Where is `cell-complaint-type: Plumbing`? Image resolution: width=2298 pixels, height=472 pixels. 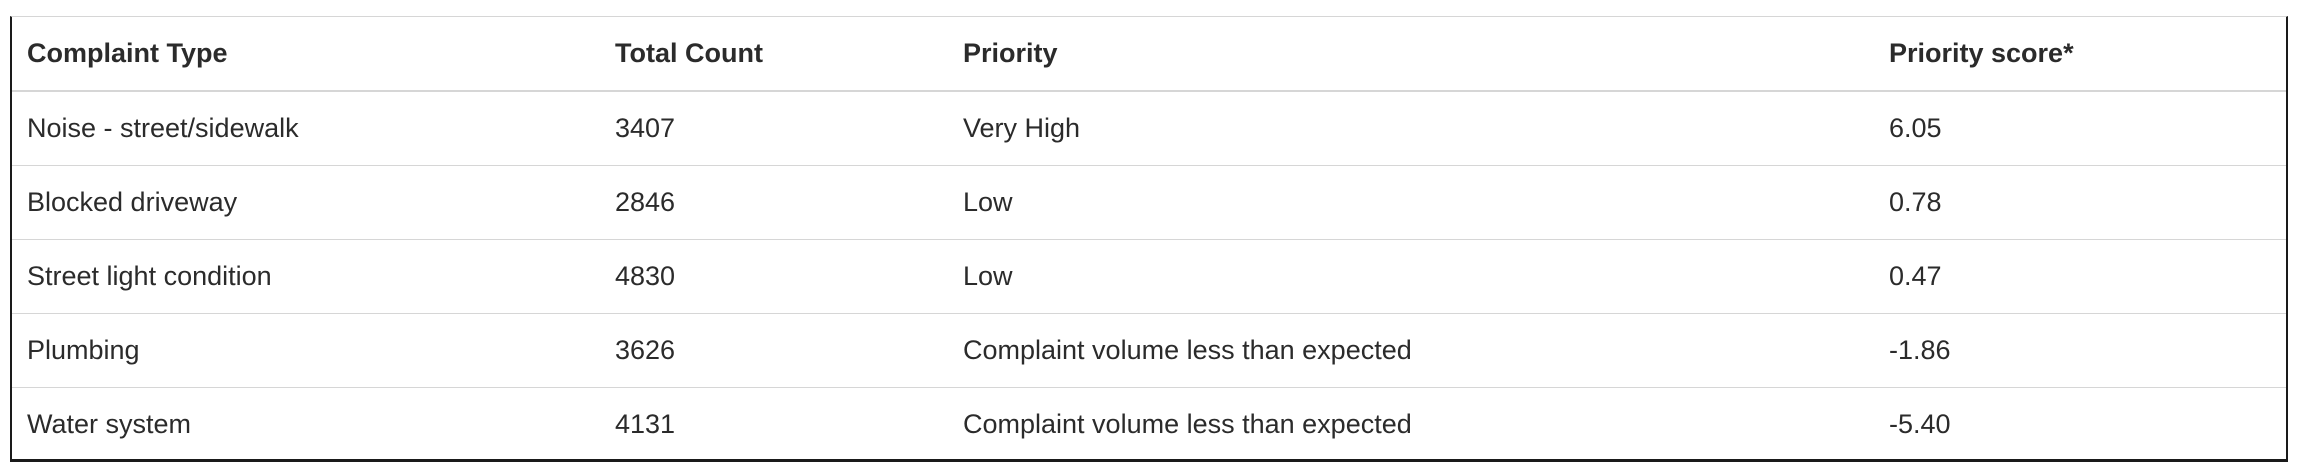 cell-complaint-type: Plumbing is located at coordinates (306, 350).